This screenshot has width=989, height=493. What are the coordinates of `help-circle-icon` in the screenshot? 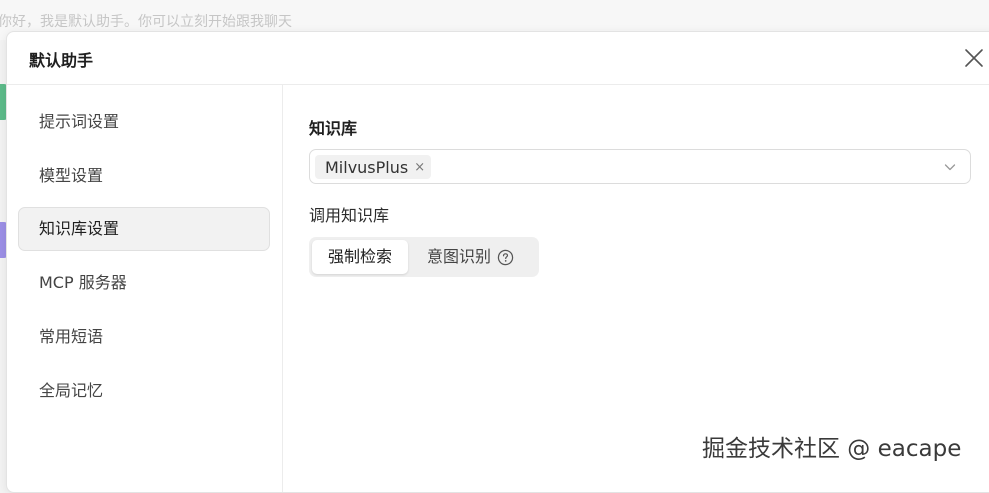 It's located at (505, 257).